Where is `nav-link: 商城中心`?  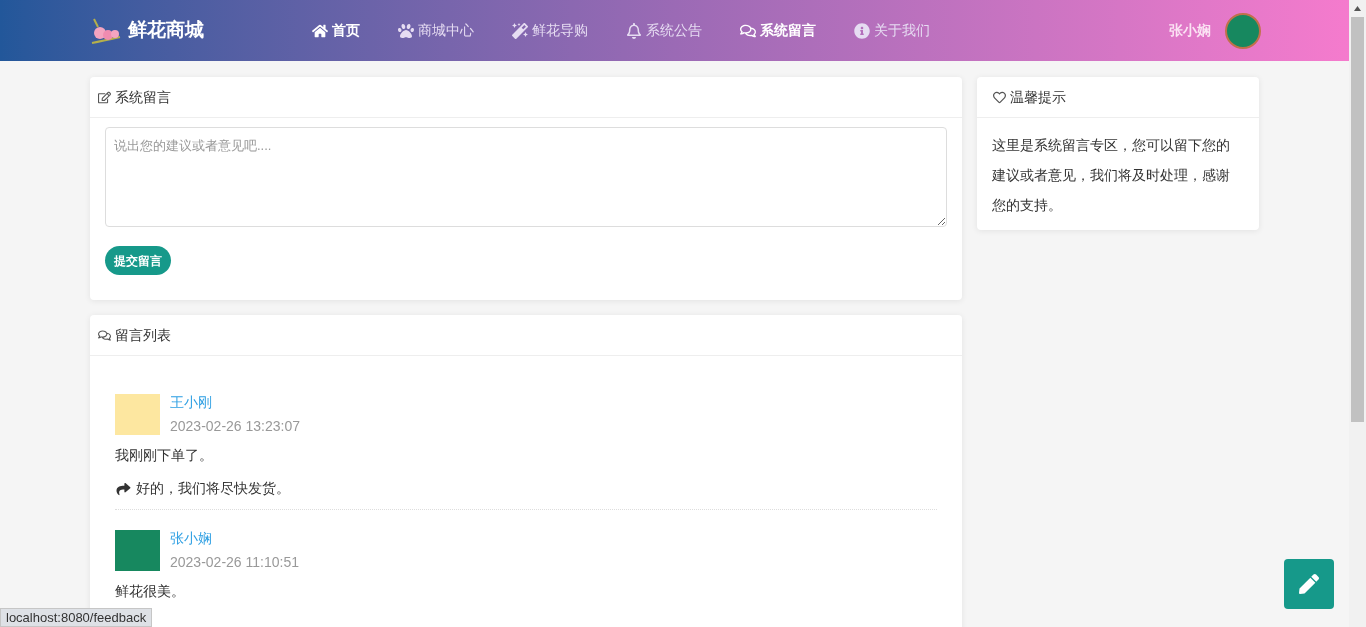 nav-link: 商城中心 is located at coordinates (436, 30).